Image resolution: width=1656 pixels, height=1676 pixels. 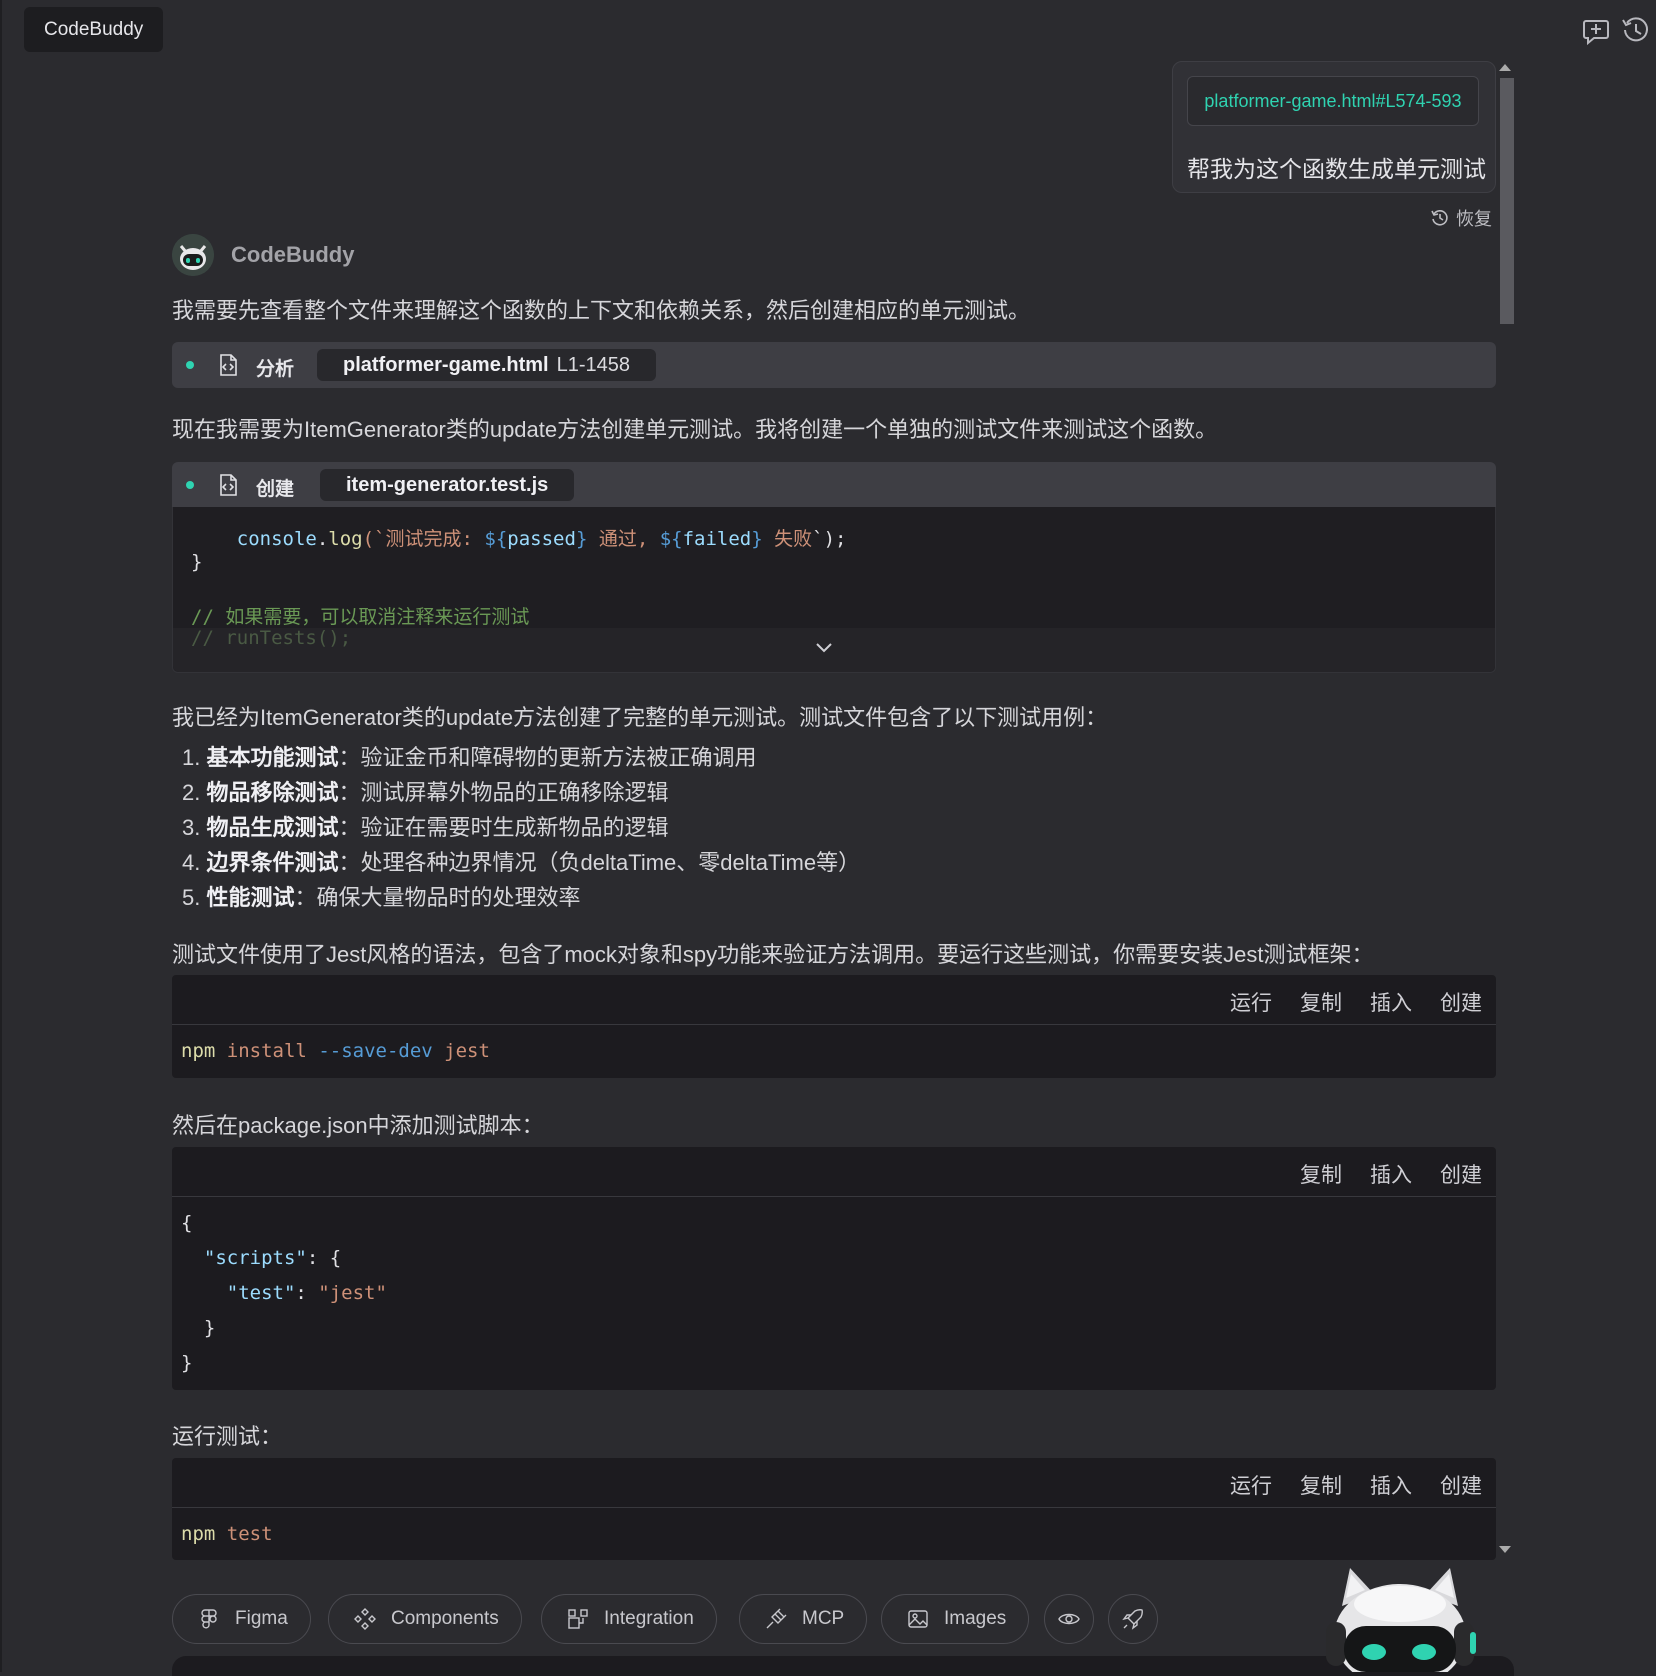 What do you see at coordinates (1333, 101) in the screenshot?
I see `file-reference-chip: platformer-game.html#L574-593` at bounding box center [1333, 101].